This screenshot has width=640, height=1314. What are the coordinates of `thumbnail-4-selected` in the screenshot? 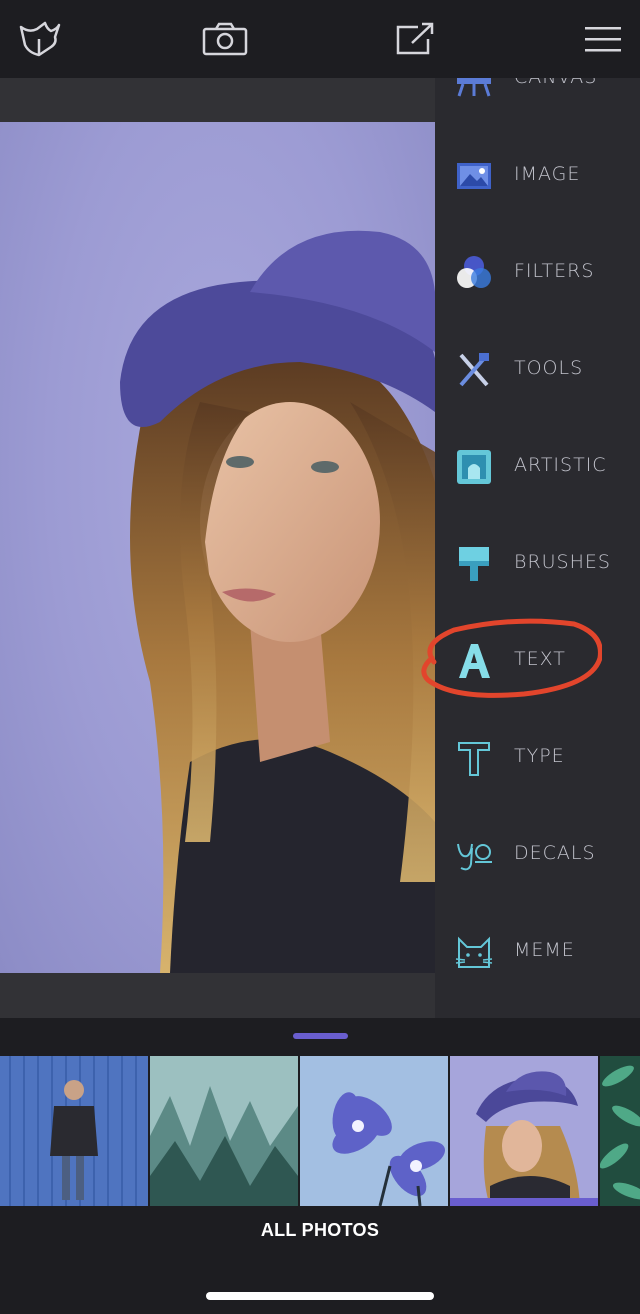 It's located at (524, 1131).